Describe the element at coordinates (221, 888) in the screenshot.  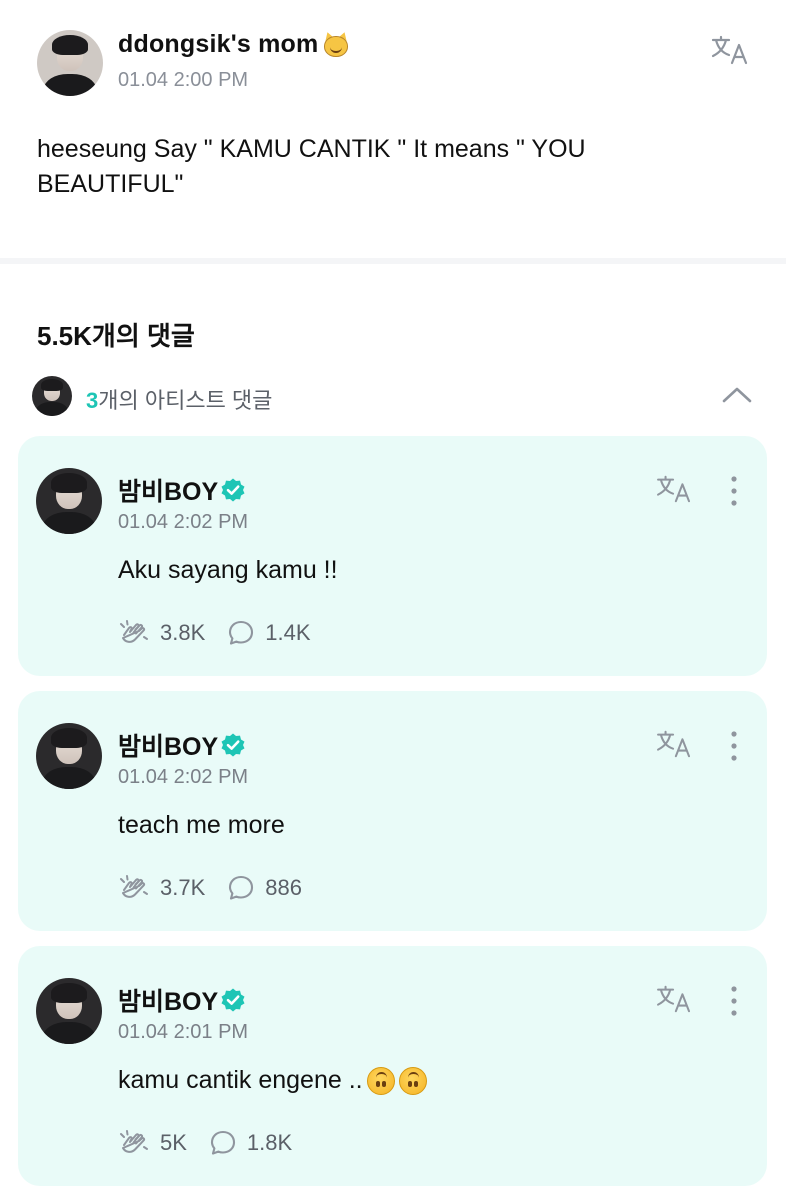
I see `comment-stats: 3.7K 886` at that location.